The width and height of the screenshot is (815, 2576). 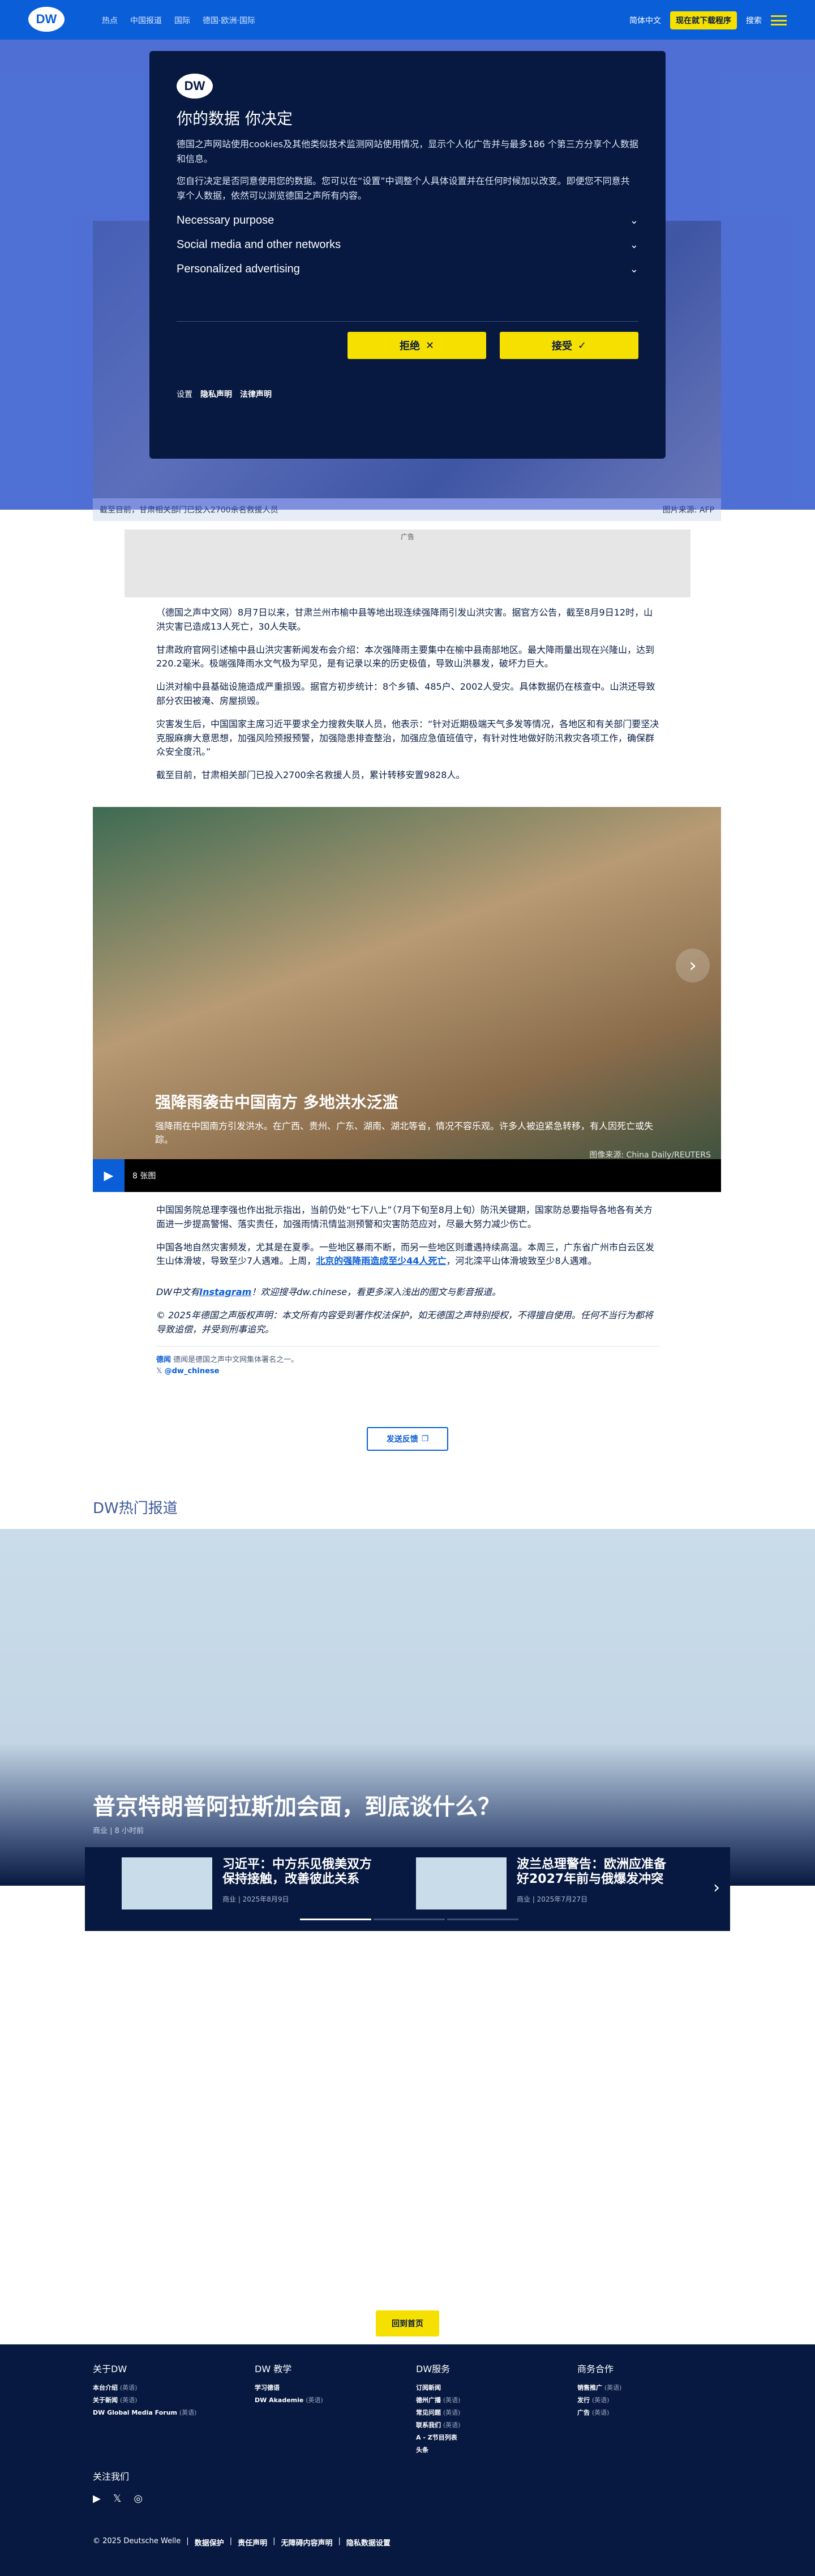 What do you see at coordinates (229, 20) in the screenshot?
I see `nav-item: 德国·欧洲·国际` at bounding box center [229, 20].